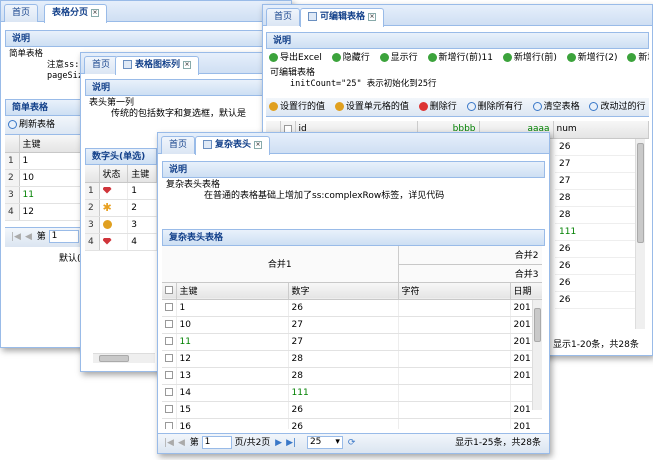 The width and height of the screenshot is (653, 460). Describe the element at coordinates (76, 13) in the screenshot. I see `tab-paging: 表格分页 ×` at that location.